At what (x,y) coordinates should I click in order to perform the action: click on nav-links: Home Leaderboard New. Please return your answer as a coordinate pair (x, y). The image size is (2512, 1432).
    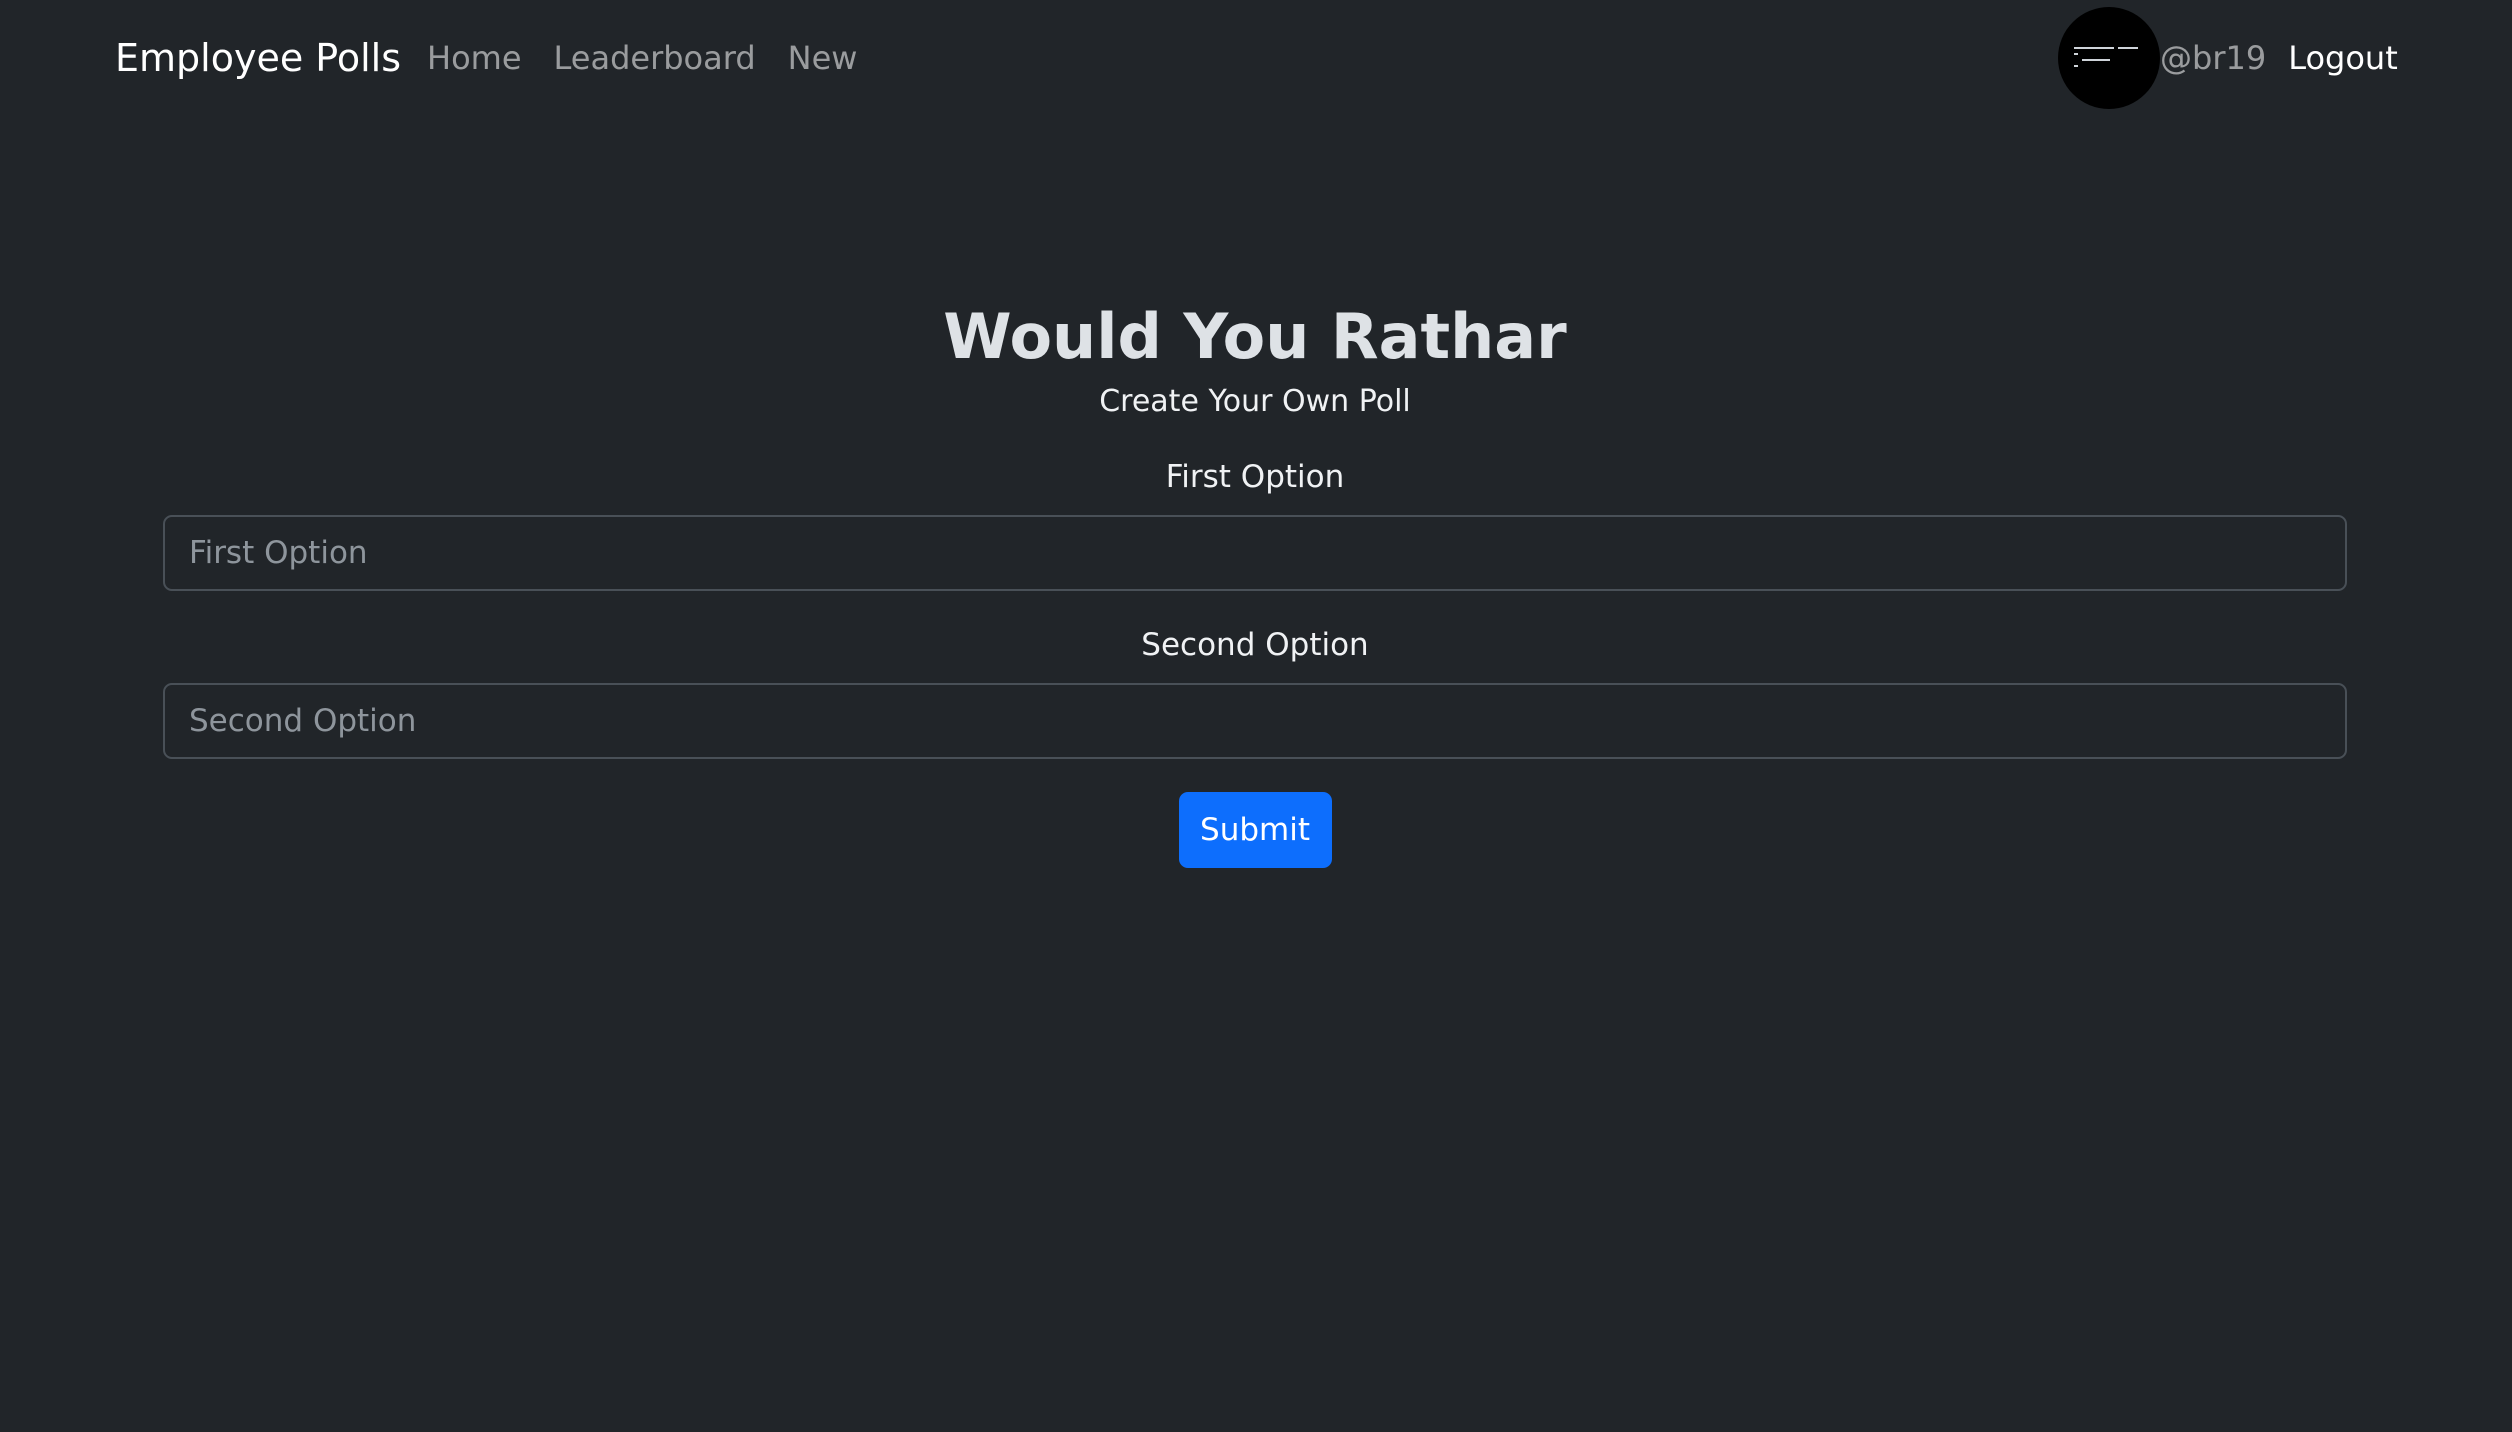
    Looking at the image, I should click on (642, 58).